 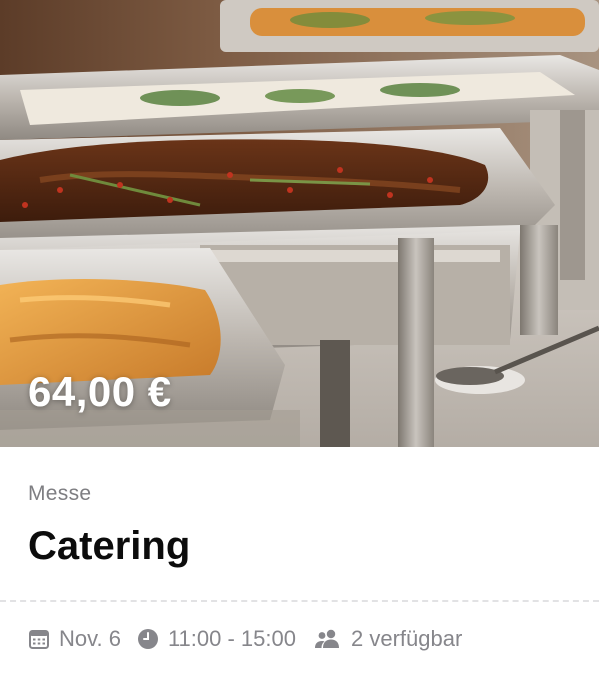 I want to click on event-date: Nov. 6, so click(x=74, y=639).